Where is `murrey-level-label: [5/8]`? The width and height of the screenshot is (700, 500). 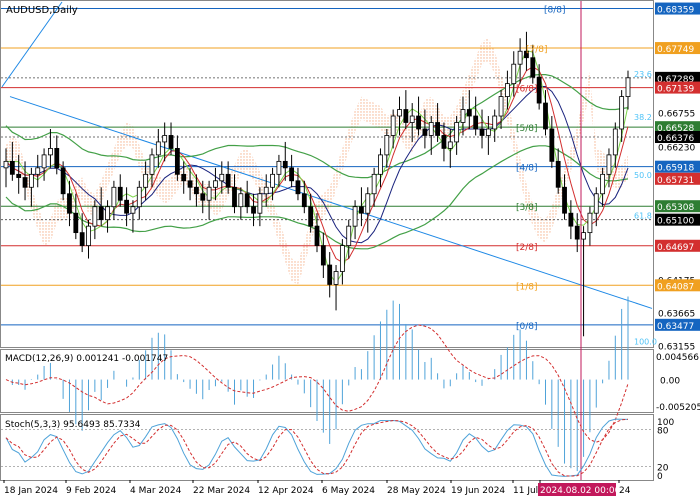
murrey-level-label: [5/8] is located at coordinates (527, 129).